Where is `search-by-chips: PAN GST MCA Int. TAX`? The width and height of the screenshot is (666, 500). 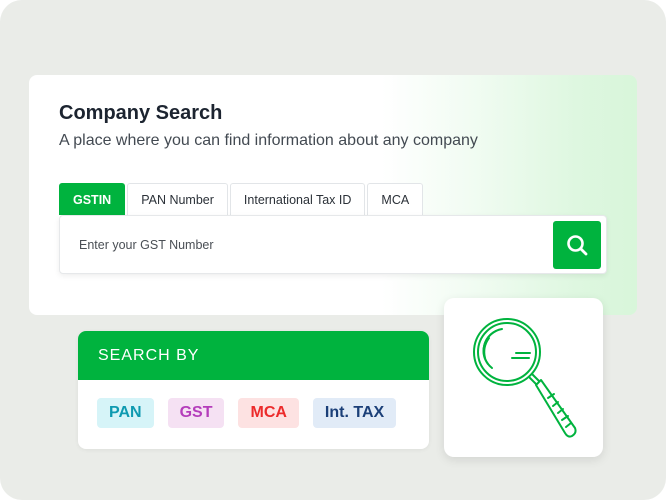 search-by-chips: PAN GST MCA Int. TAX is located at coordinates (247, 413).